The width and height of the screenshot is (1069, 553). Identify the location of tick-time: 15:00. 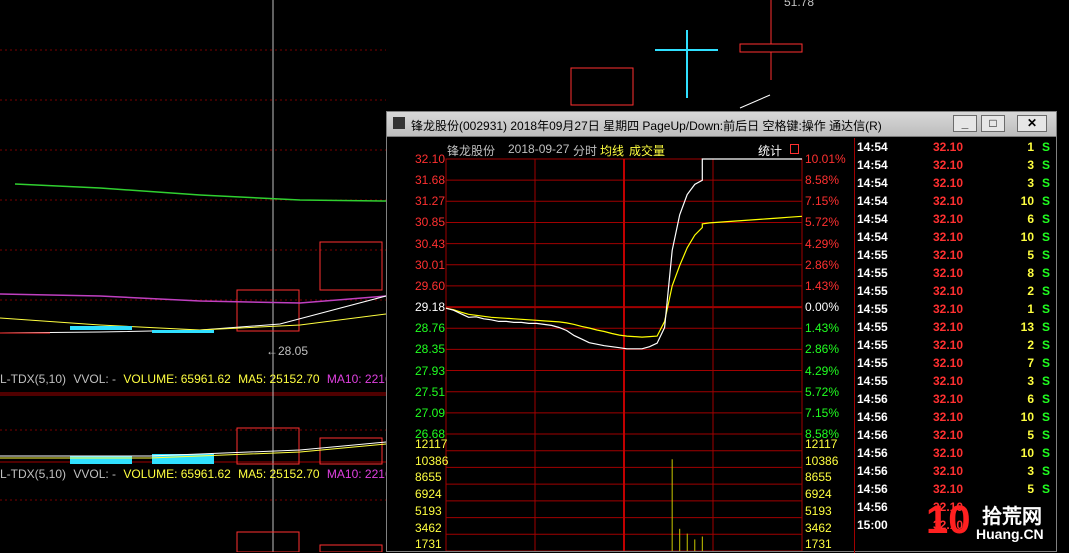
(872, 525).